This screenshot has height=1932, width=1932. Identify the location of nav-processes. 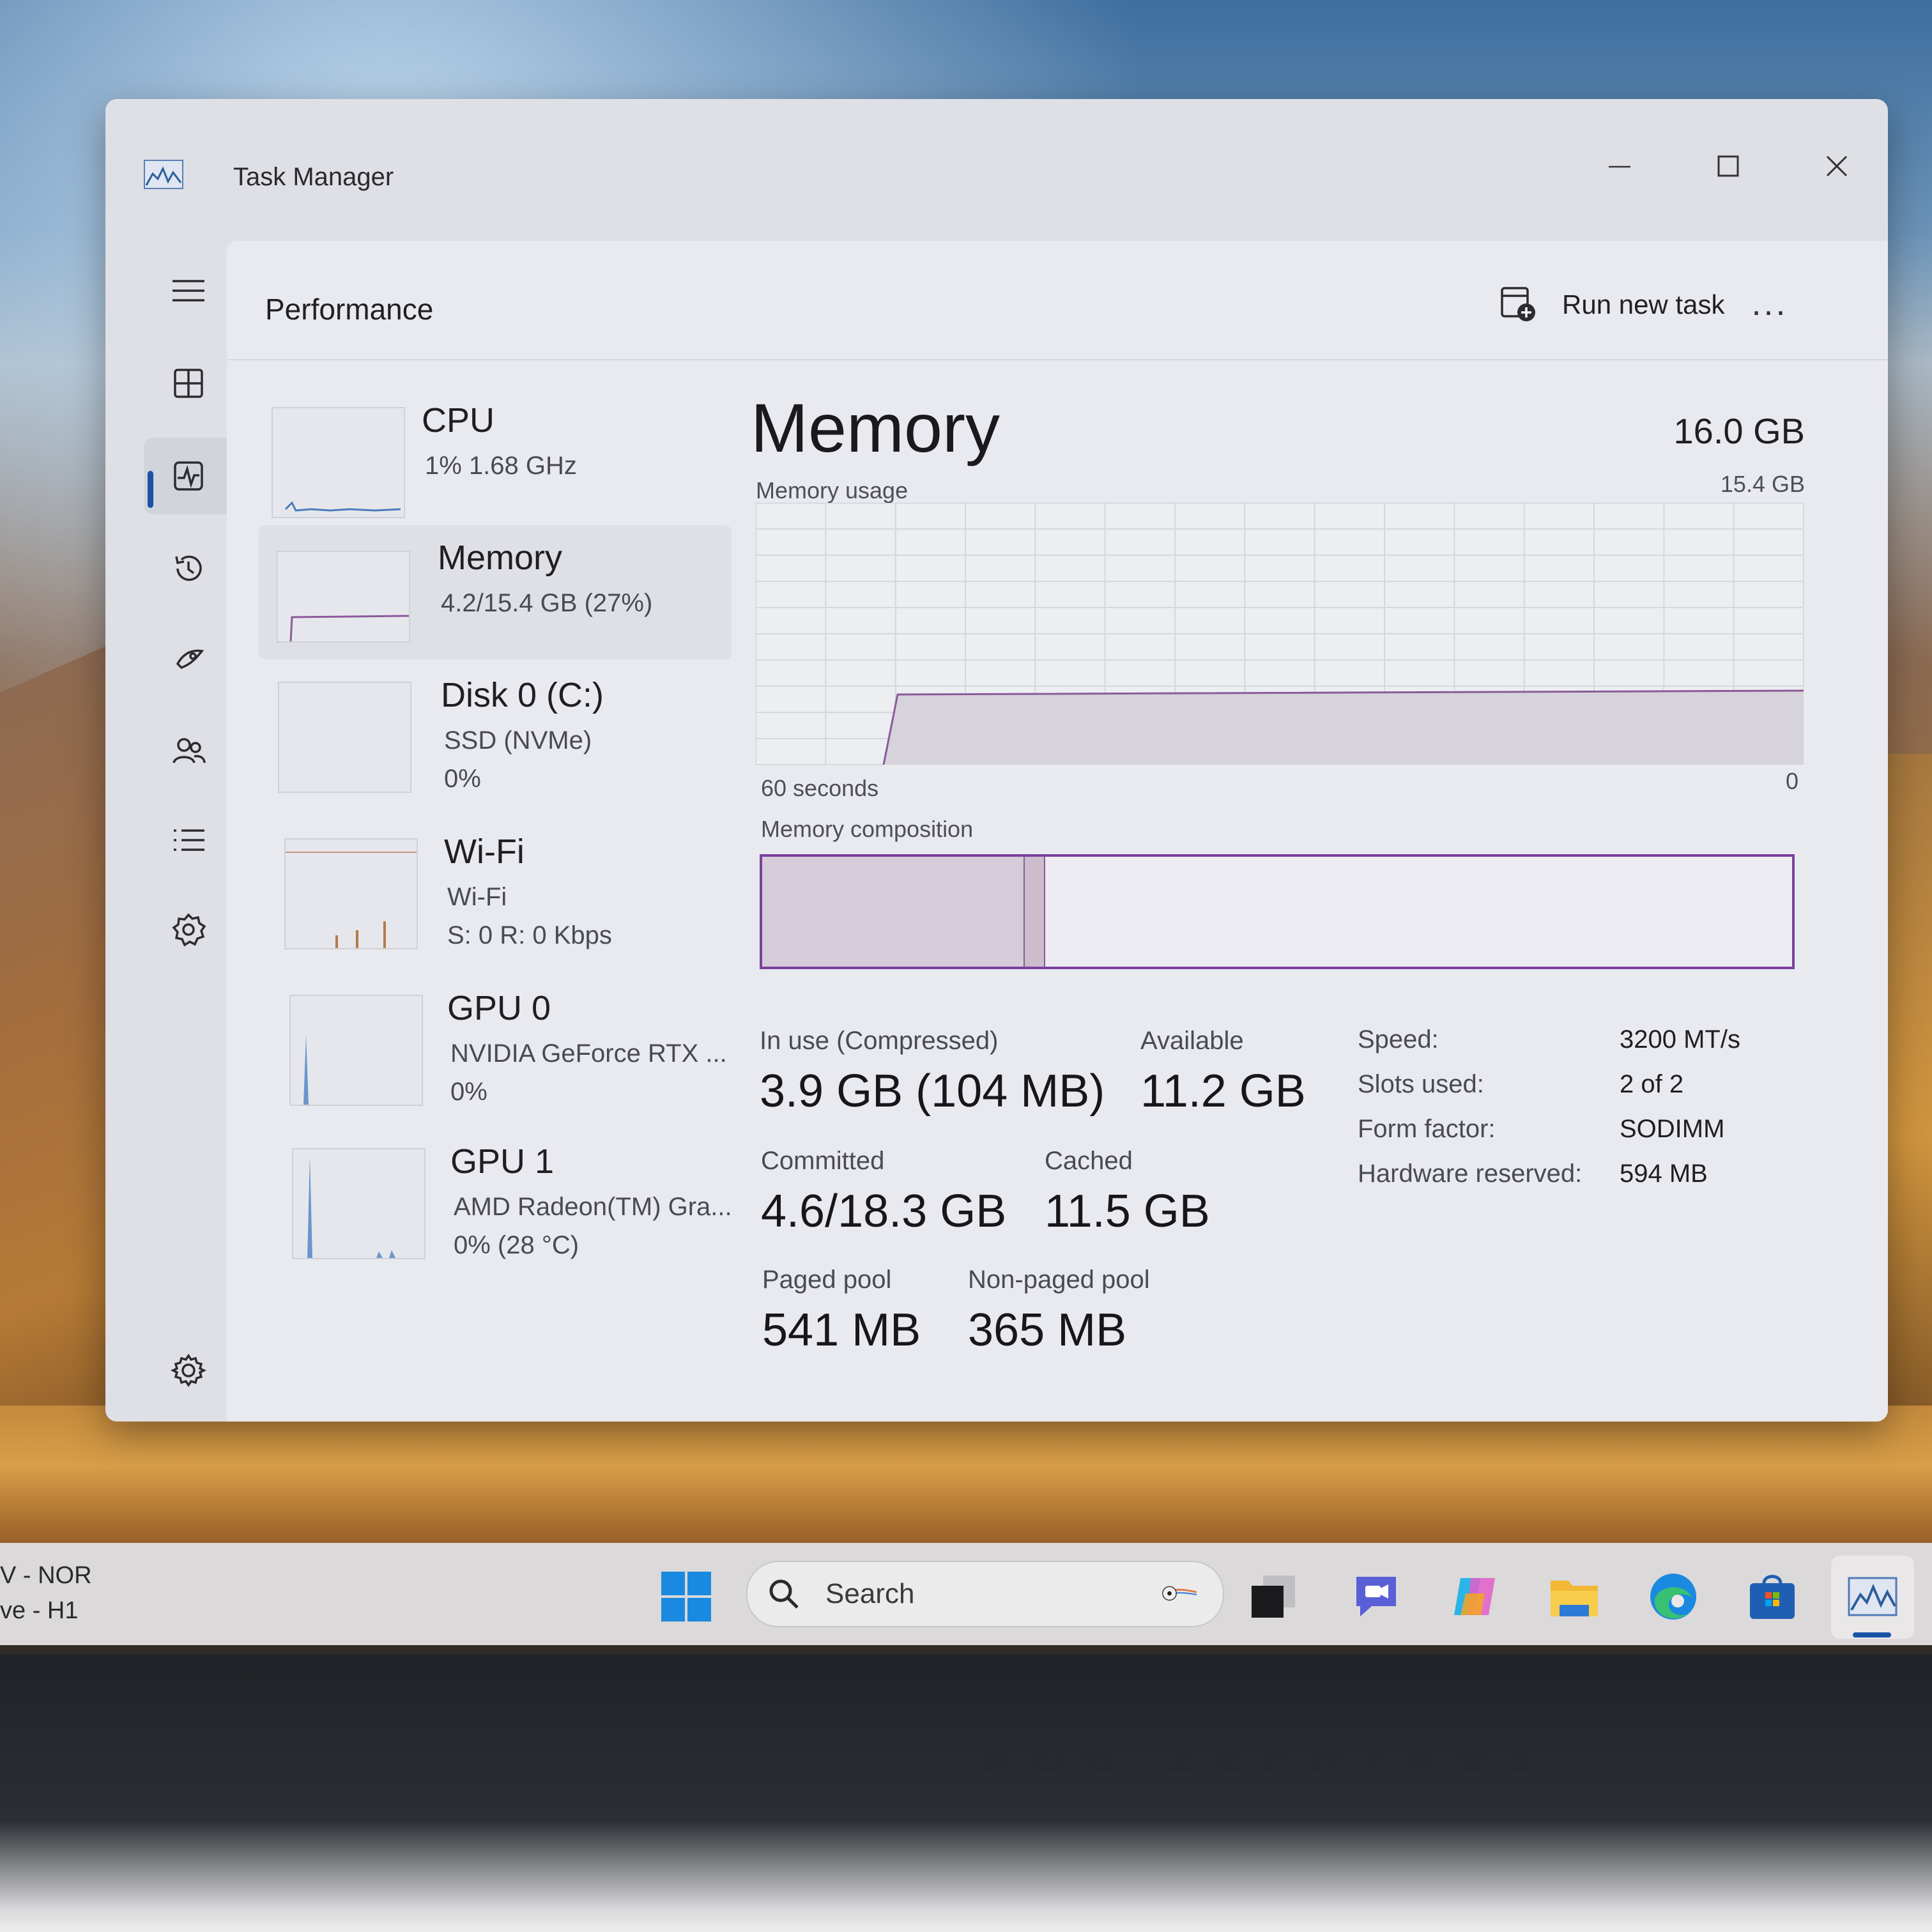
(188, 383).